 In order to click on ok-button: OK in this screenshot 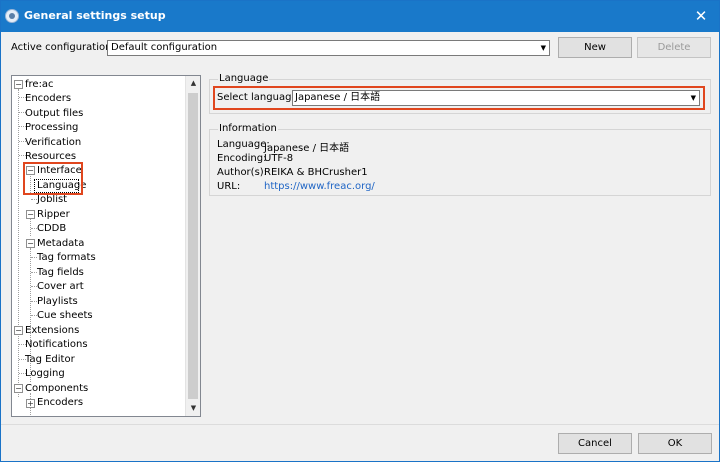, I will do `click(675, 443)`.